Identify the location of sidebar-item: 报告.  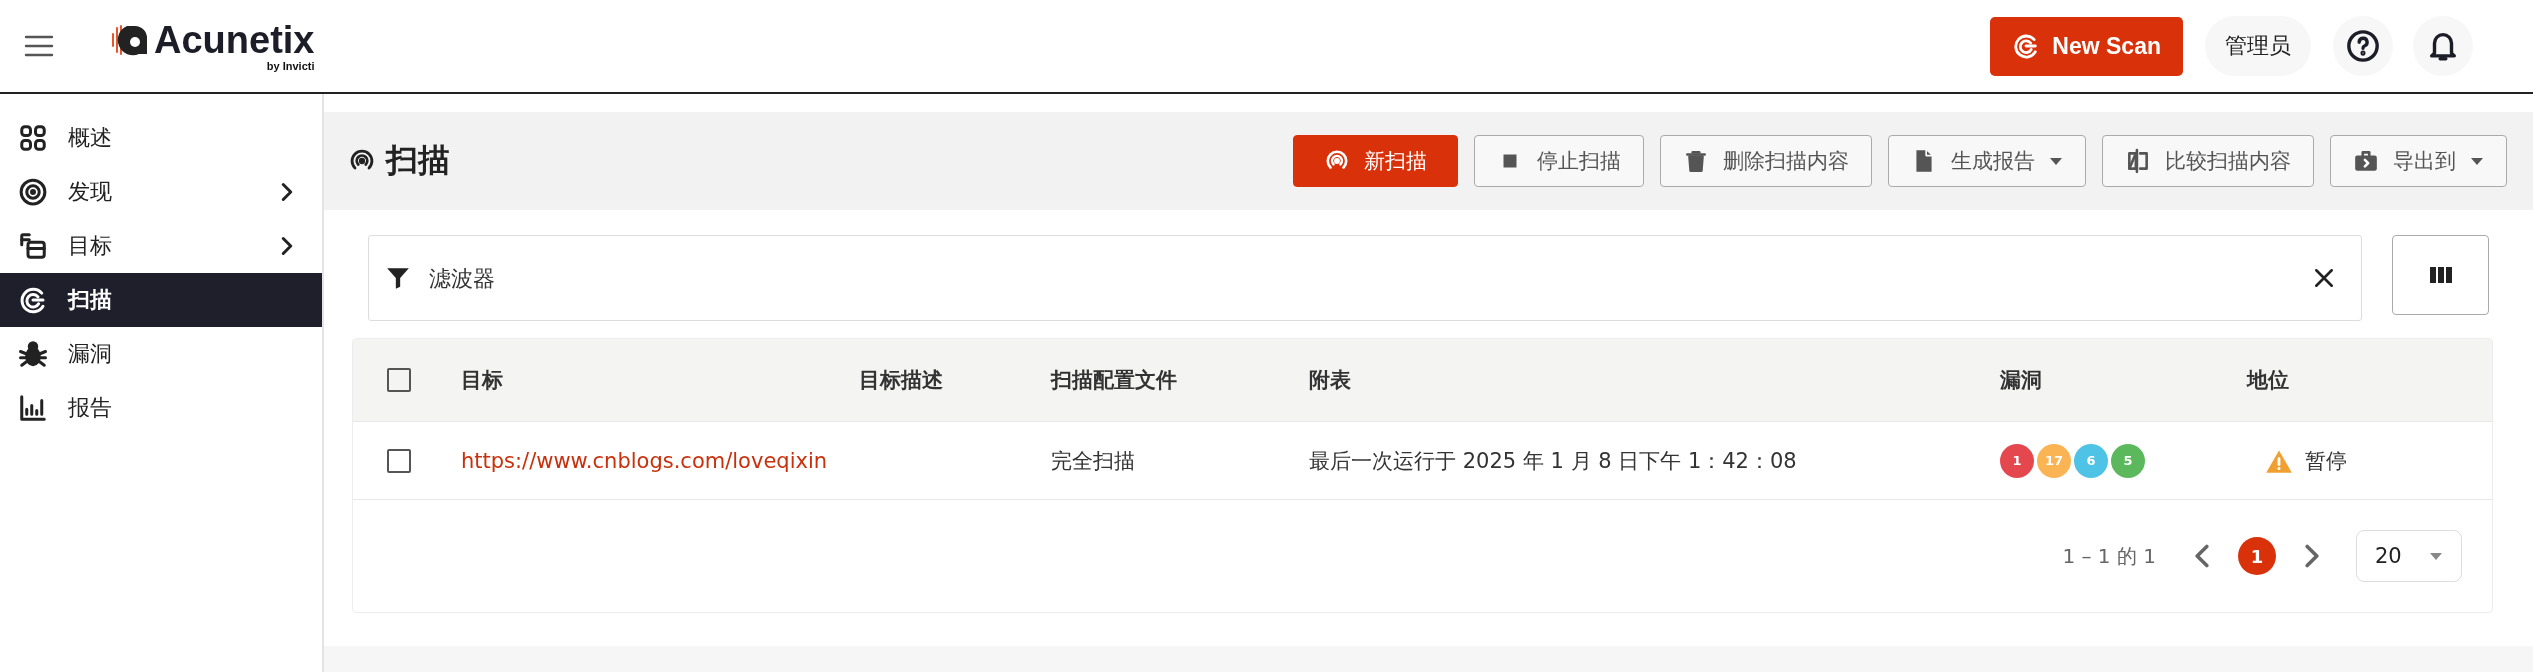
(161, 408).